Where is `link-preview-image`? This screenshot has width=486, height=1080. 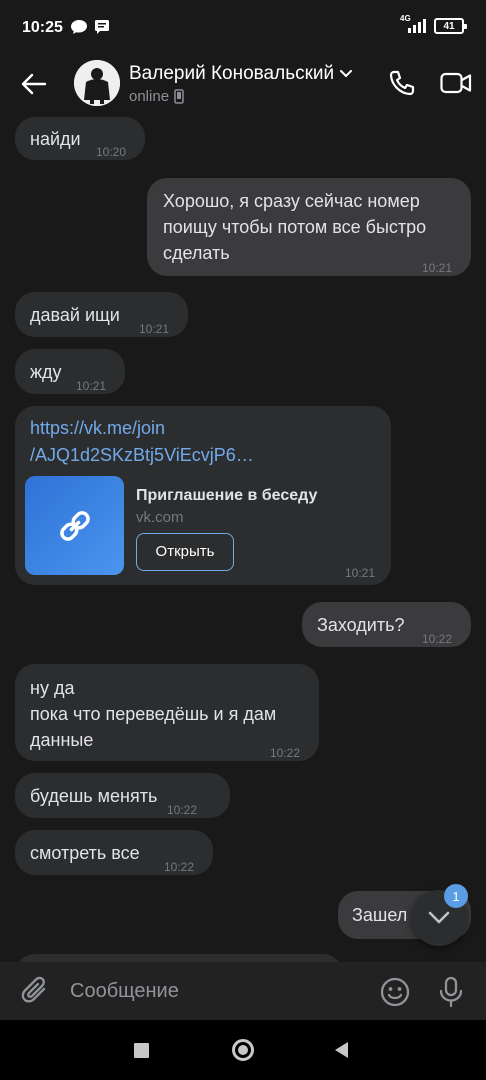 link-preview-image is located at coordinates (74, 525).